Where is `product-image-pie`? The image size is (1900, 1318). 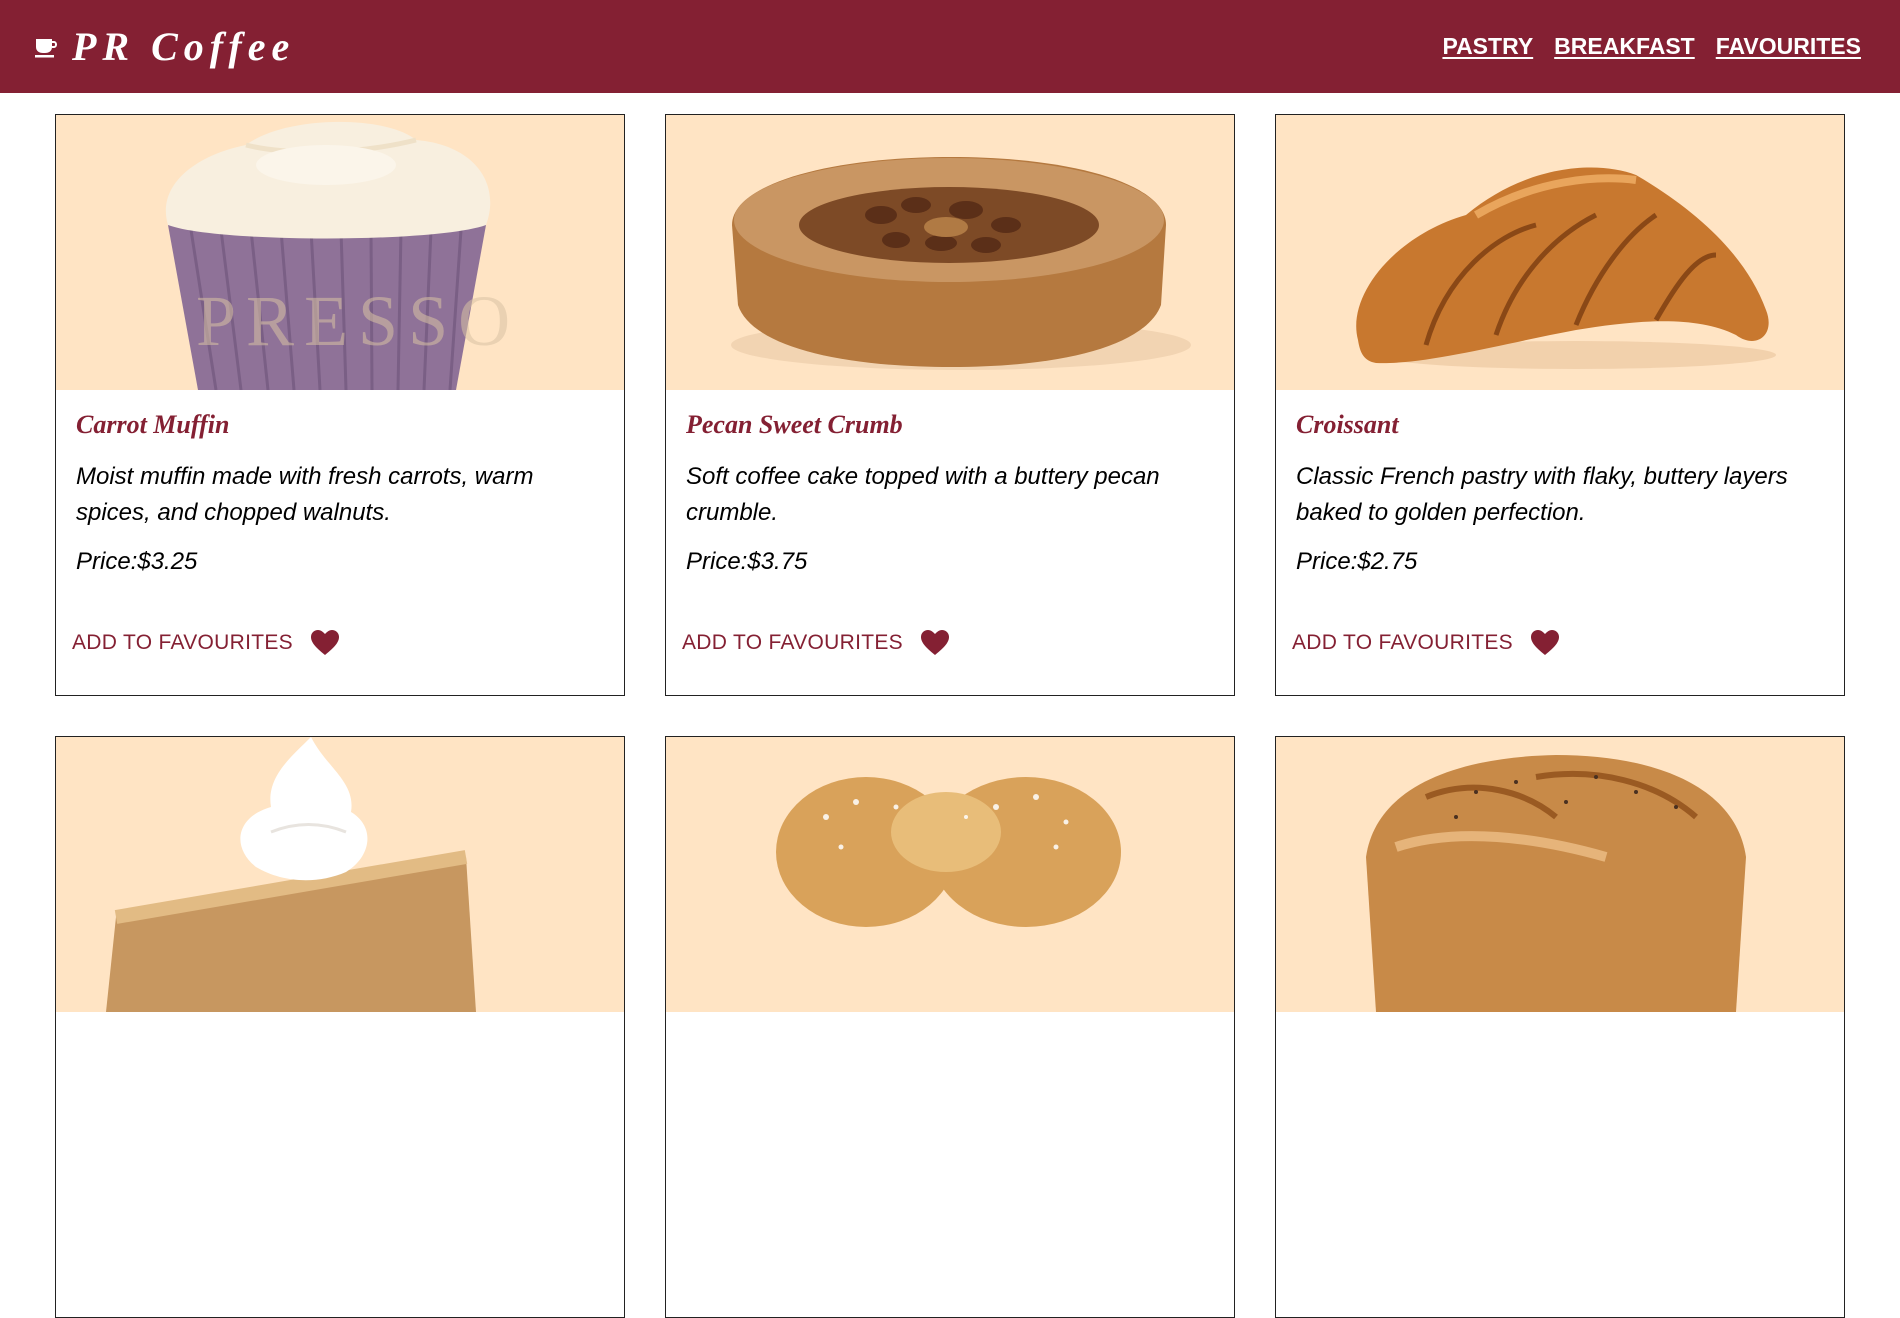
product-image-pie is located at coordinates (340, 874).